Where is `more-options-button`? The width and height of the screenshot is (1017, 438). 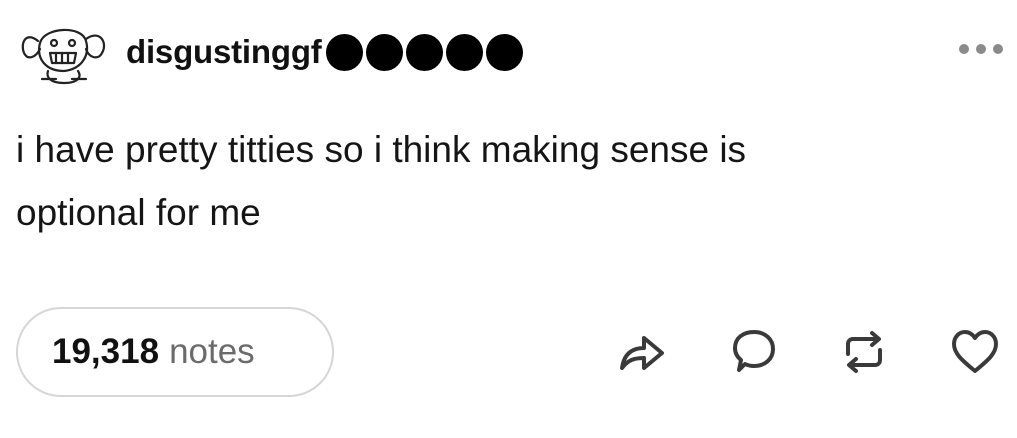
more-options-button is located at coordinates (981, 49).